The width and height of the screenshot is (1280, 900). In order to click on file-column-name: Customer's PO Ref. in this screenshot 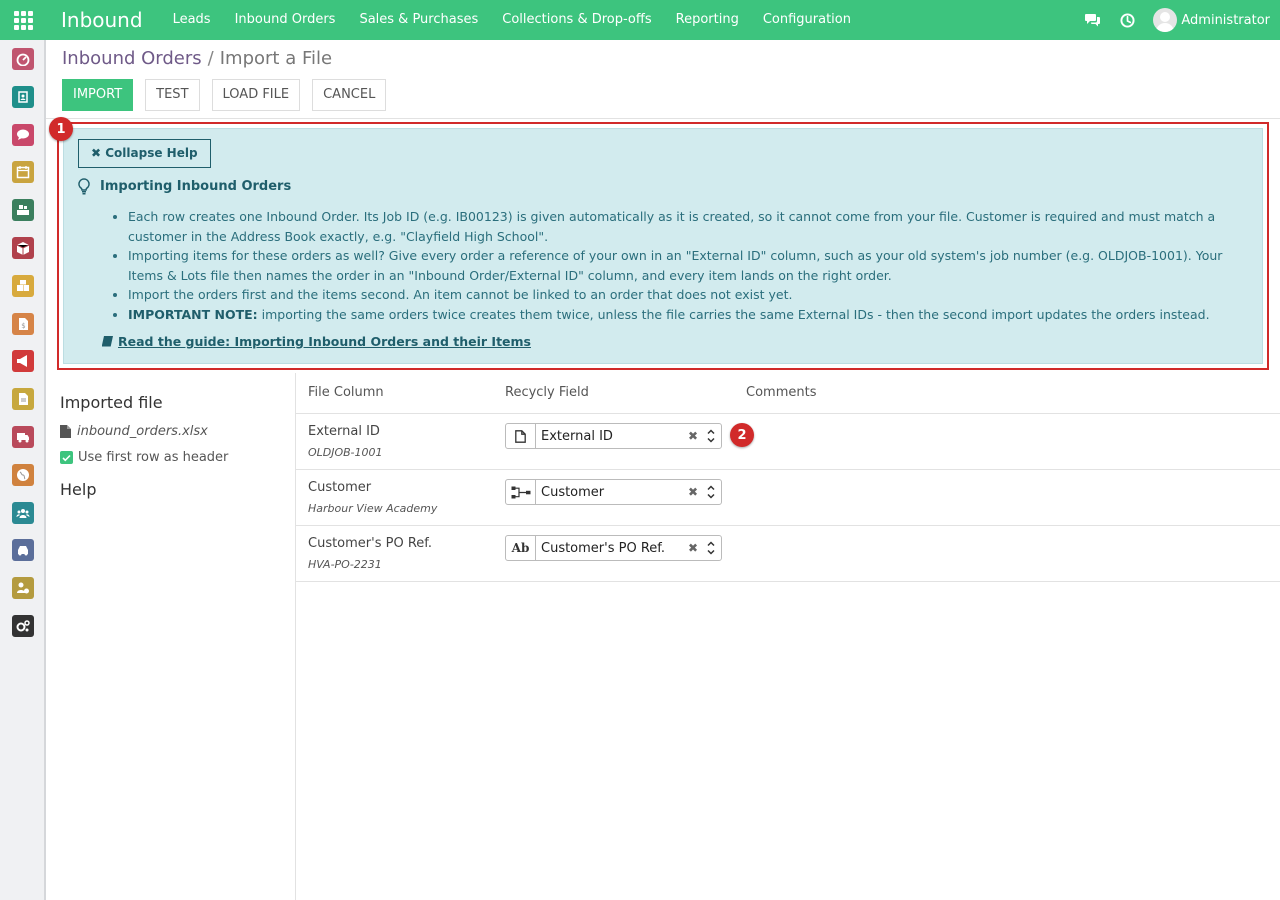, I will do `click(370, 543)`.